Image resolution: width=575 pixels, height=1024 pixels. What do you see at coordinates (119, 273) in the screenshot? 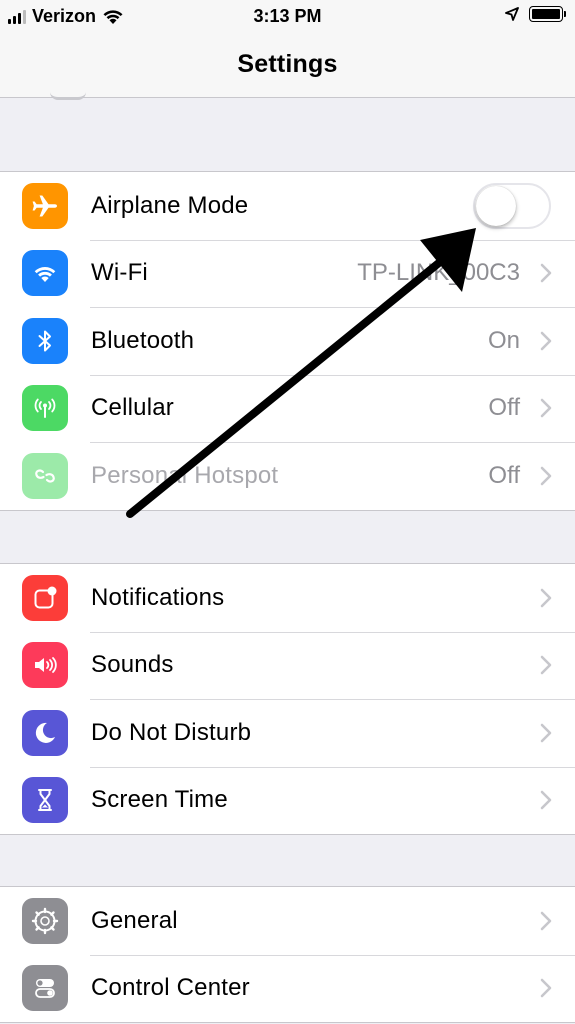
I see `wifi-label: Wi-Fi` at bounding box center [119, 273].